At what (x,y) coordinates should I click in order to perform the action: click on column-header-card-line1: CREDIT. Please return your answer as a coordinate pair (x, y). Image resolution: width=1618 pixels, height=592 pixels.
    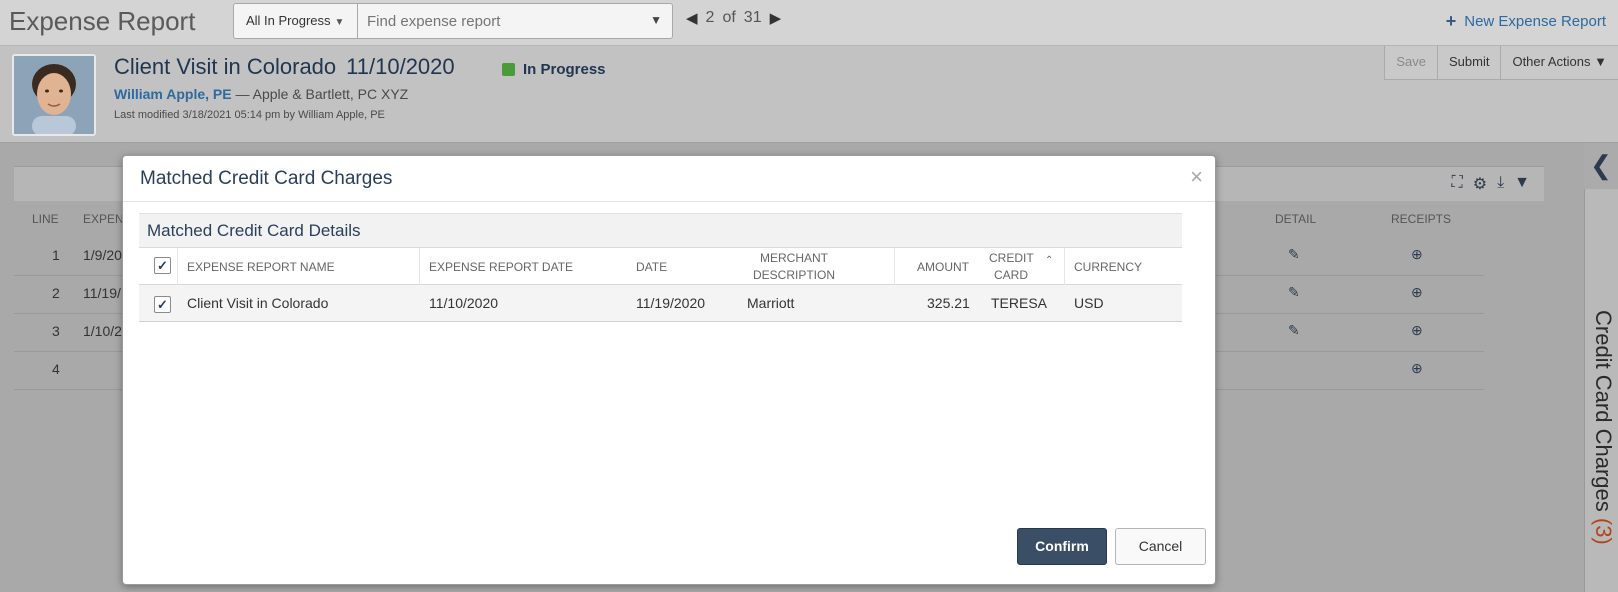
    Looking at the image, I should click on (1011, 258).